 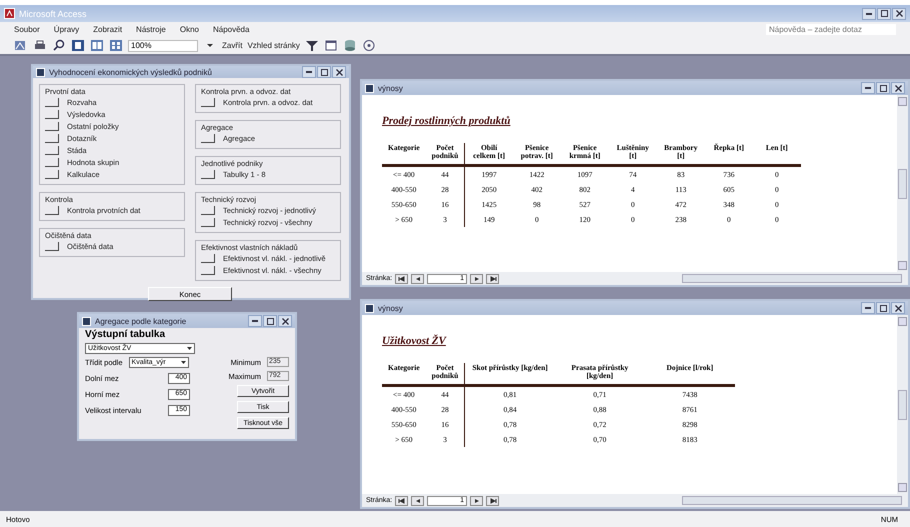 I want to click on window-icon, so click(x=331, y=45).